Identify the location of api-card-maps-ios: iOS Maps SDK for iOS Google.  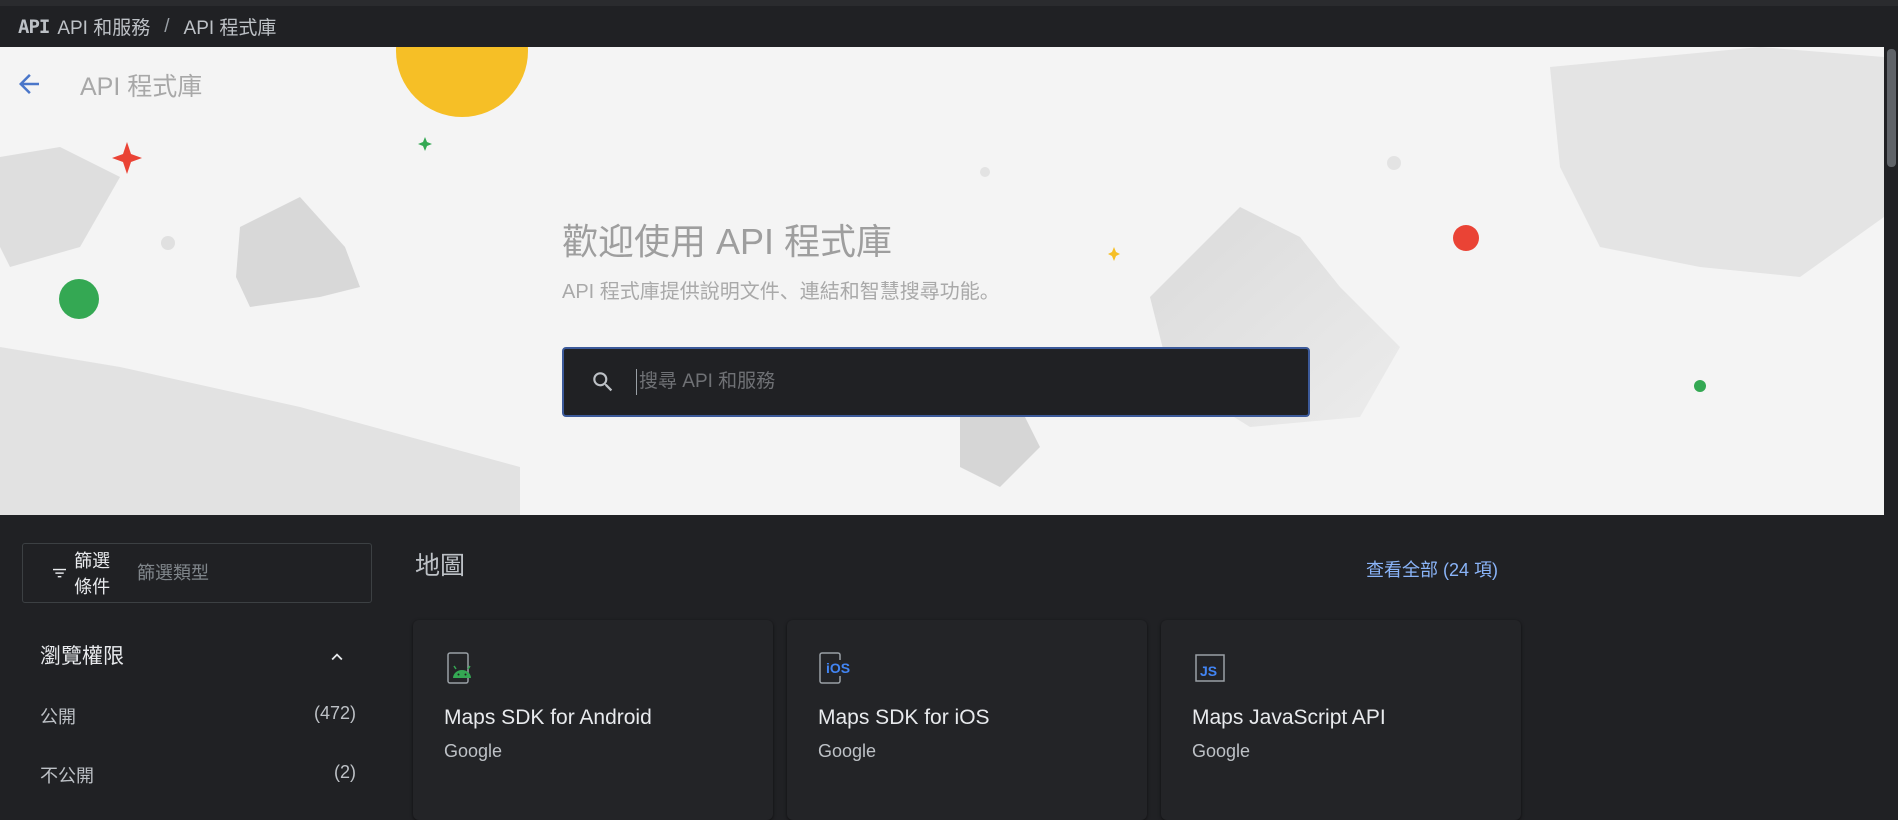
(967, 720).